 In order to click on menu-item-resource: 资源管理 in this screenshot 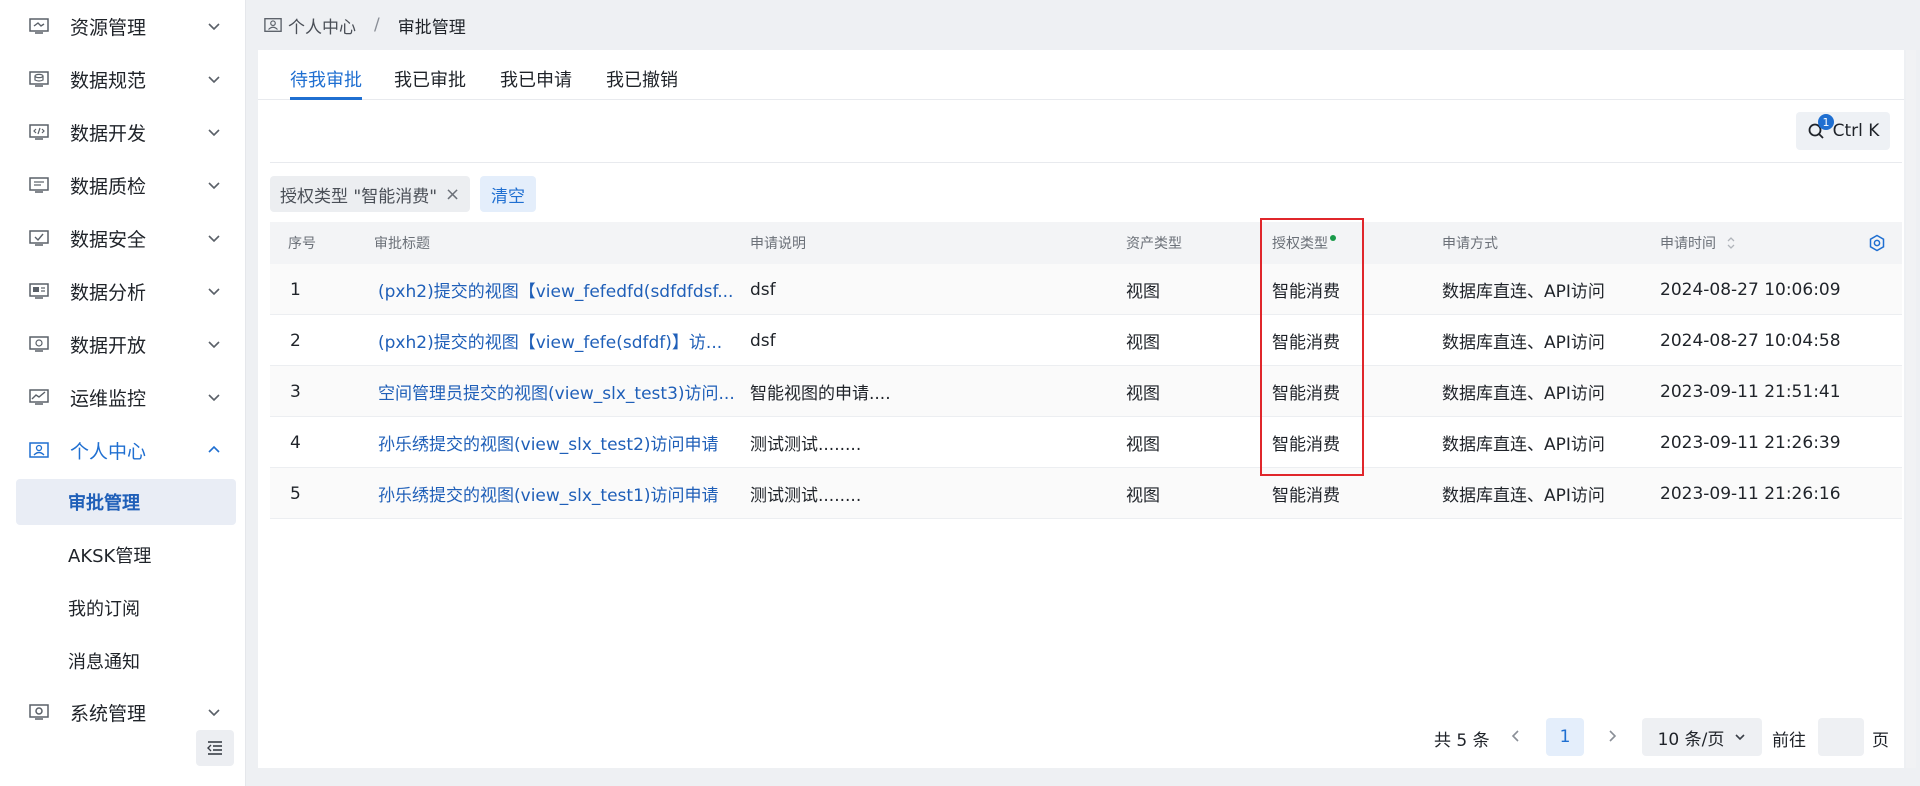, I will do `click(126, 26)`.